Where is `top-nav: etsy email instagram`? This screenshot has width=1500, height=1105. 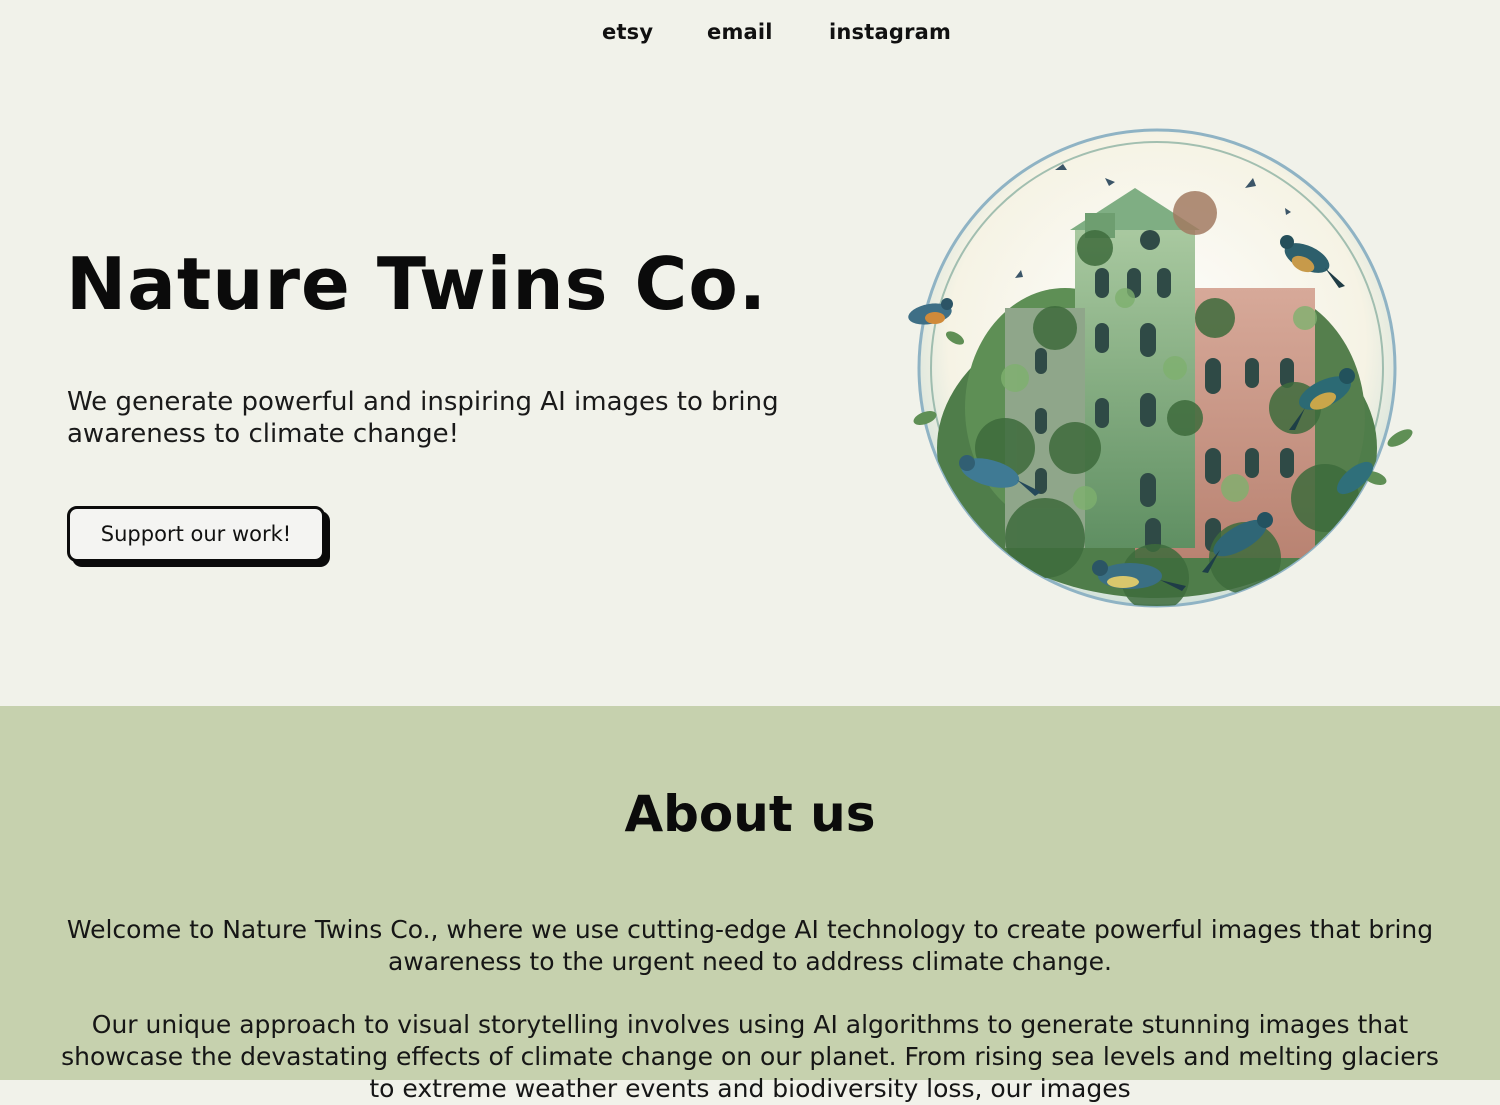
top-nav: etsy email instagram is located at coordinates (750, 34).